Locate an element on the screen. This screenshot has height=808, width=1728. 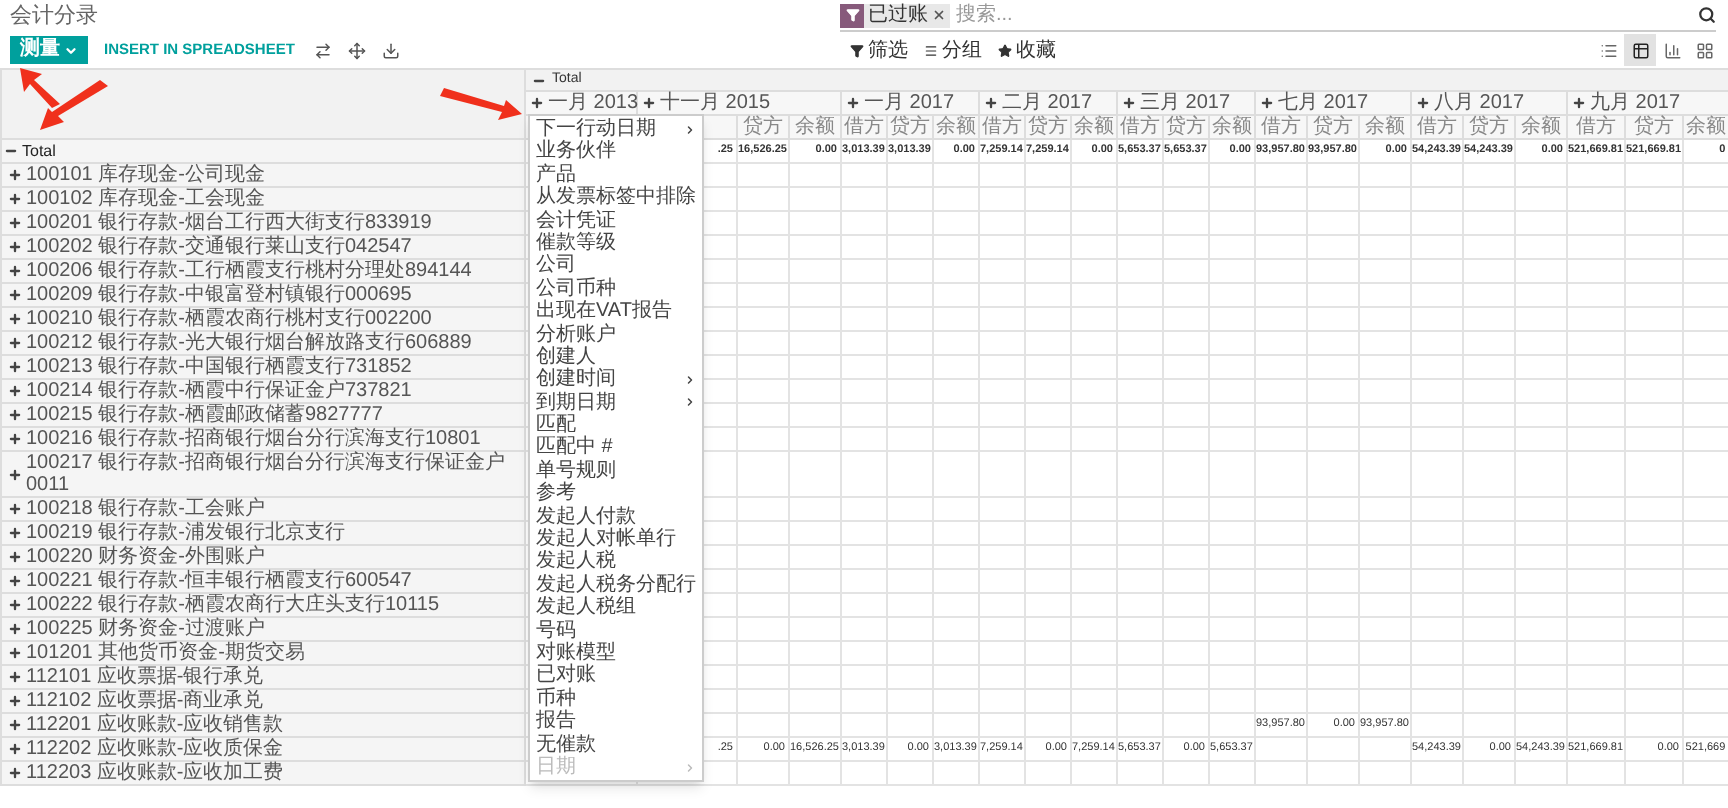
menu-item: 已对账 is located at coordinates (616, 676).